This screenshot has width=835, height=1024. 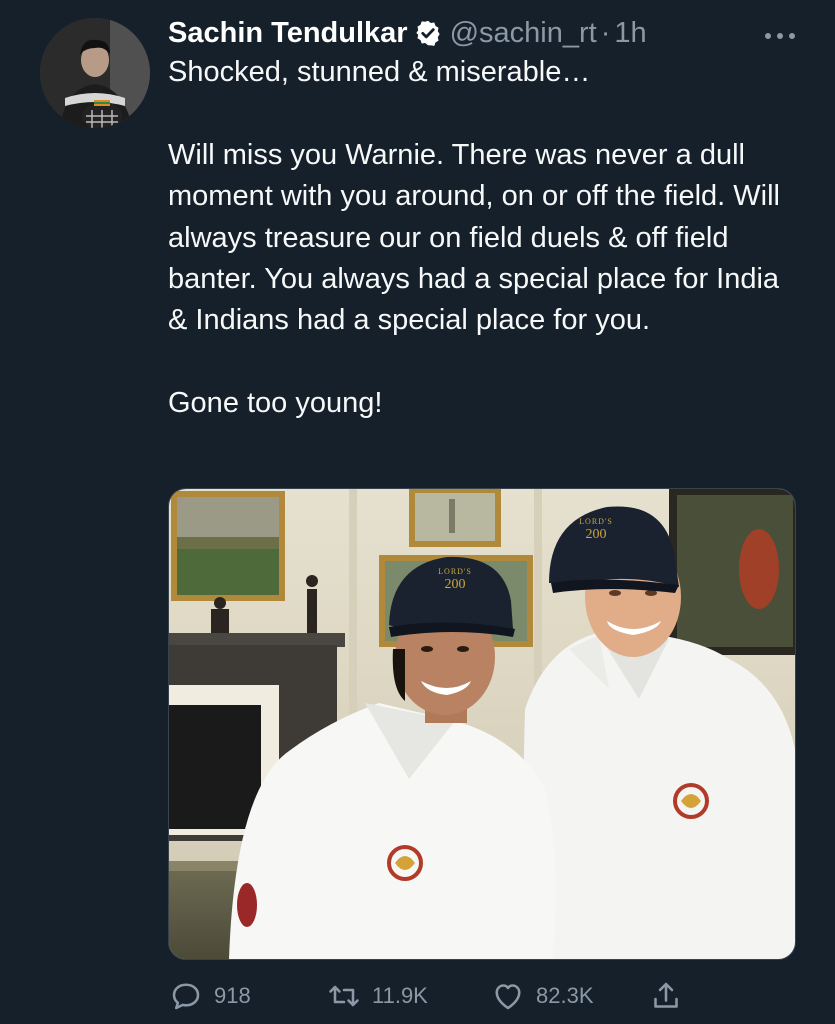 What do you see at coordinates (508, 997) in the screenshot?
I see `heart-icon` at bounding box center [508, 997].